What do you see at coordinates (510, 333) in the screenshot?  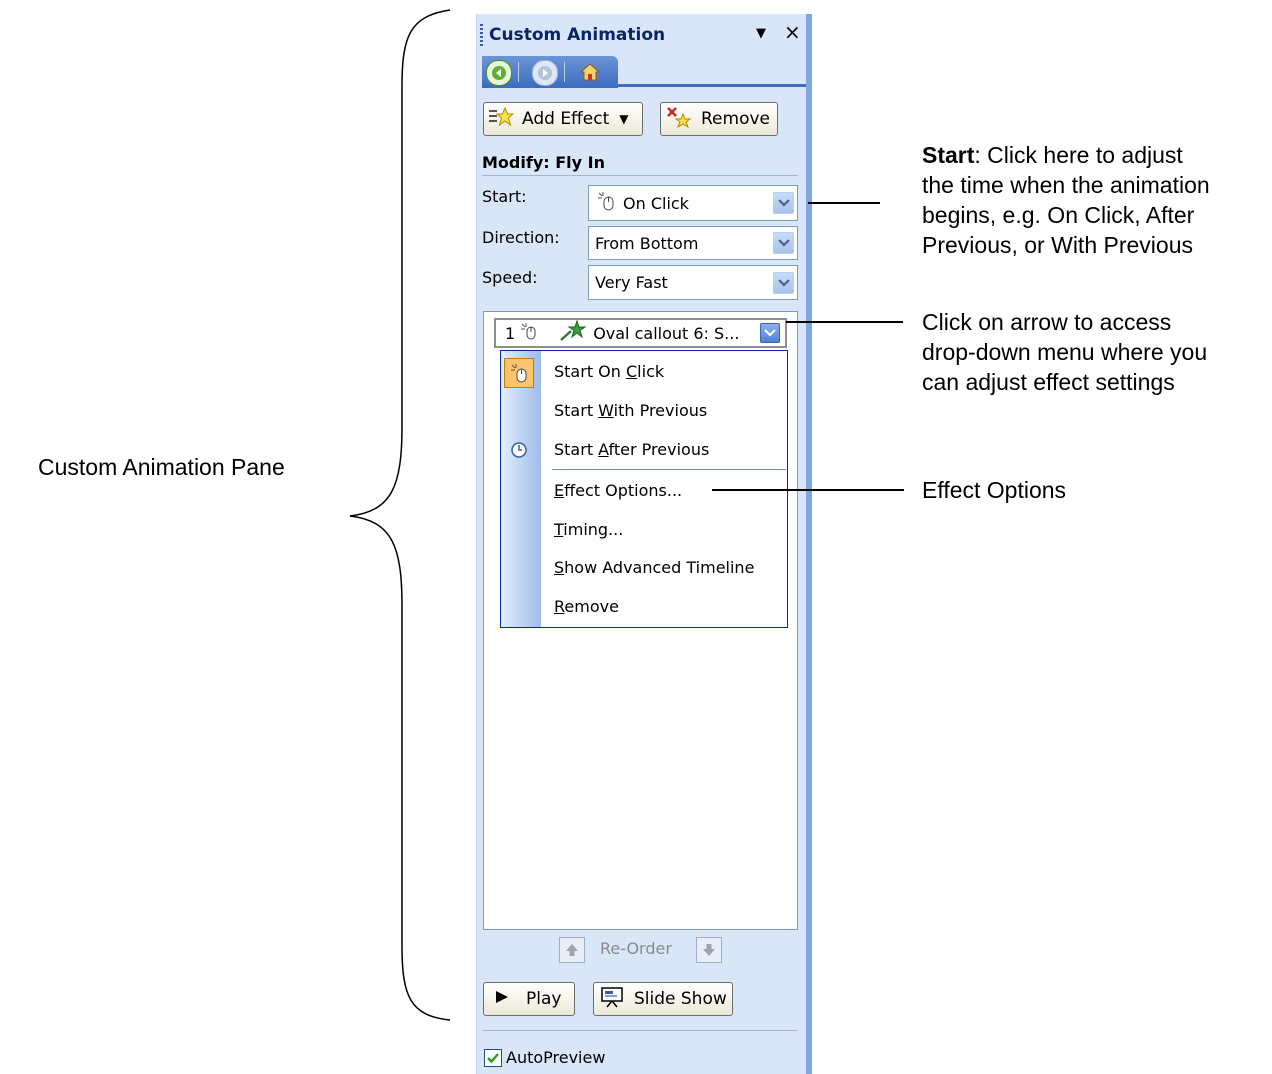 I see `effect-order-number: 1` at bounding box center [510, 333].